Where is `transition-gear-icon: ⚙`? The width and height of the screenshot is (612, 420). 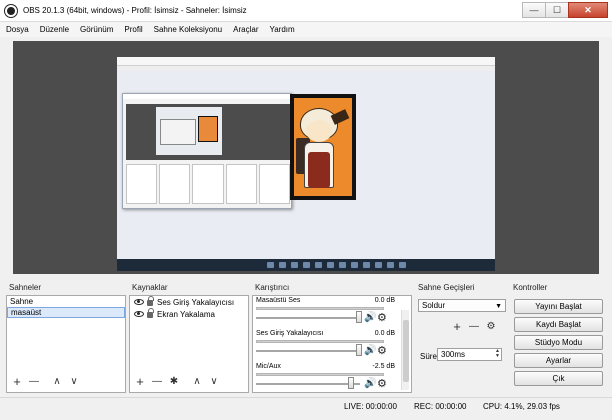
transition-gear-icon: ⚙ is located at coordinates (491, 327).